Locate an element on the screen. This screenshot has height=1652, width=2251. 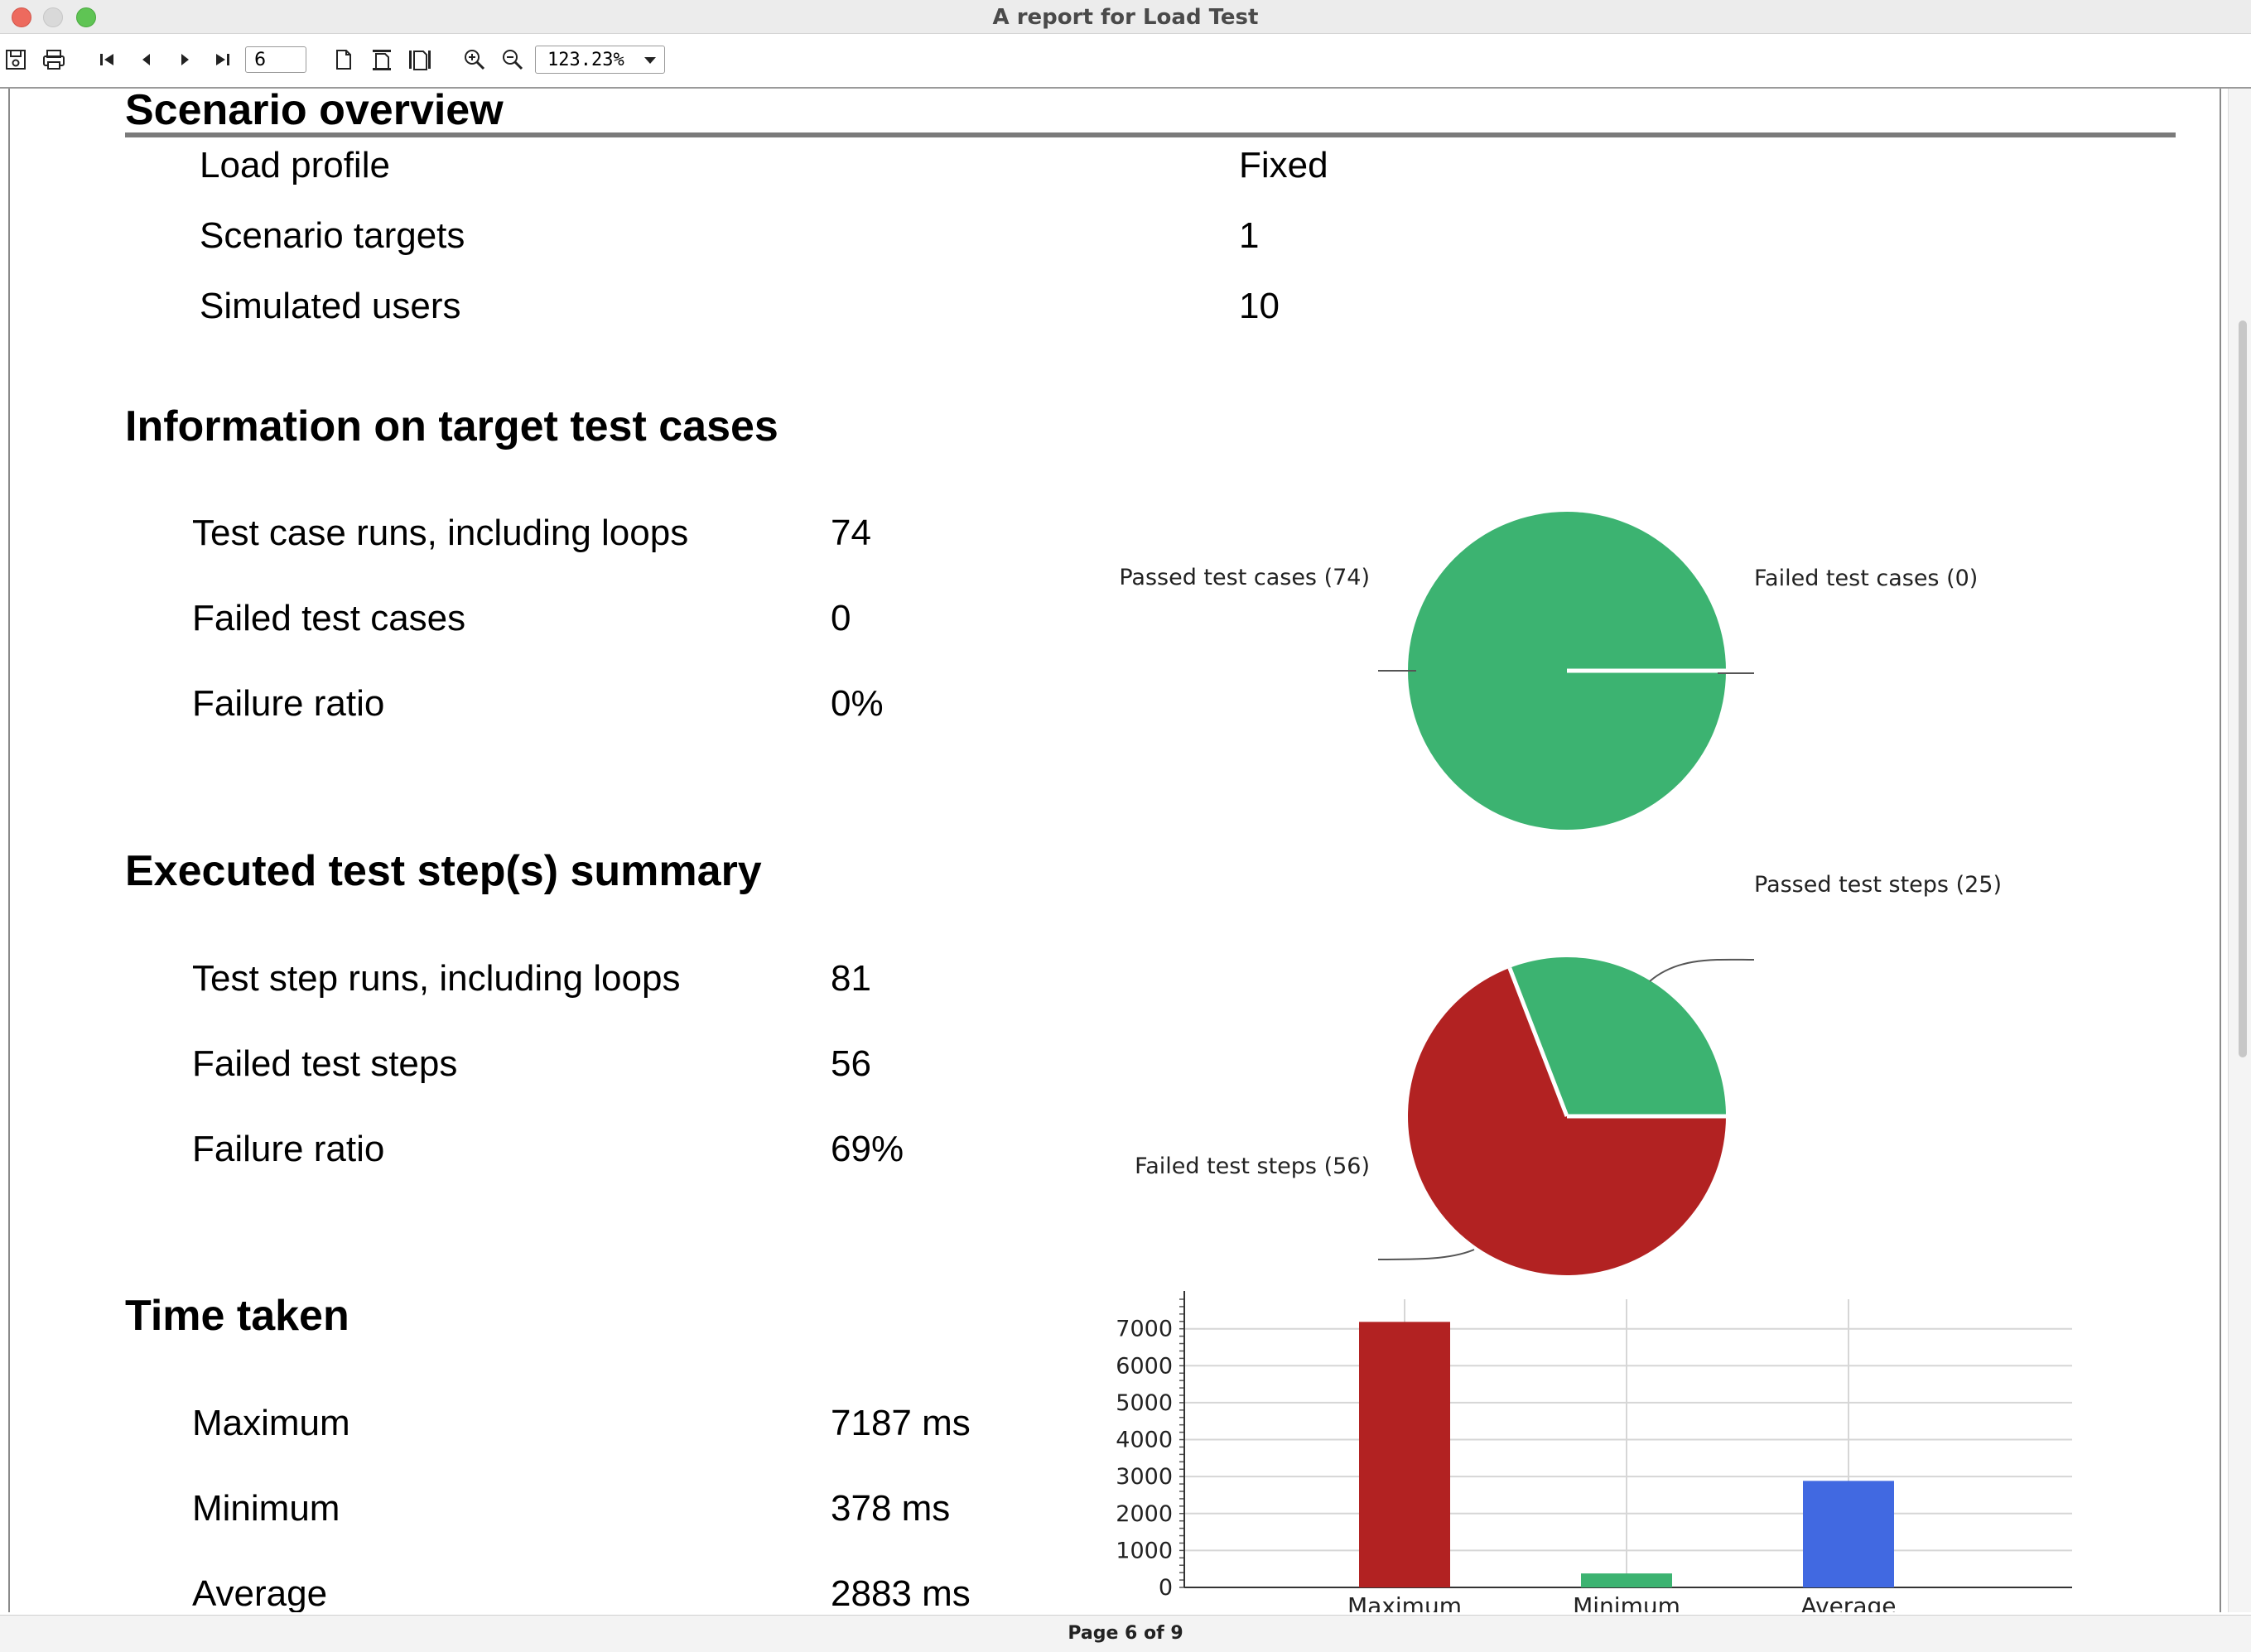
section-divider is located at coordinates (1150, 134).